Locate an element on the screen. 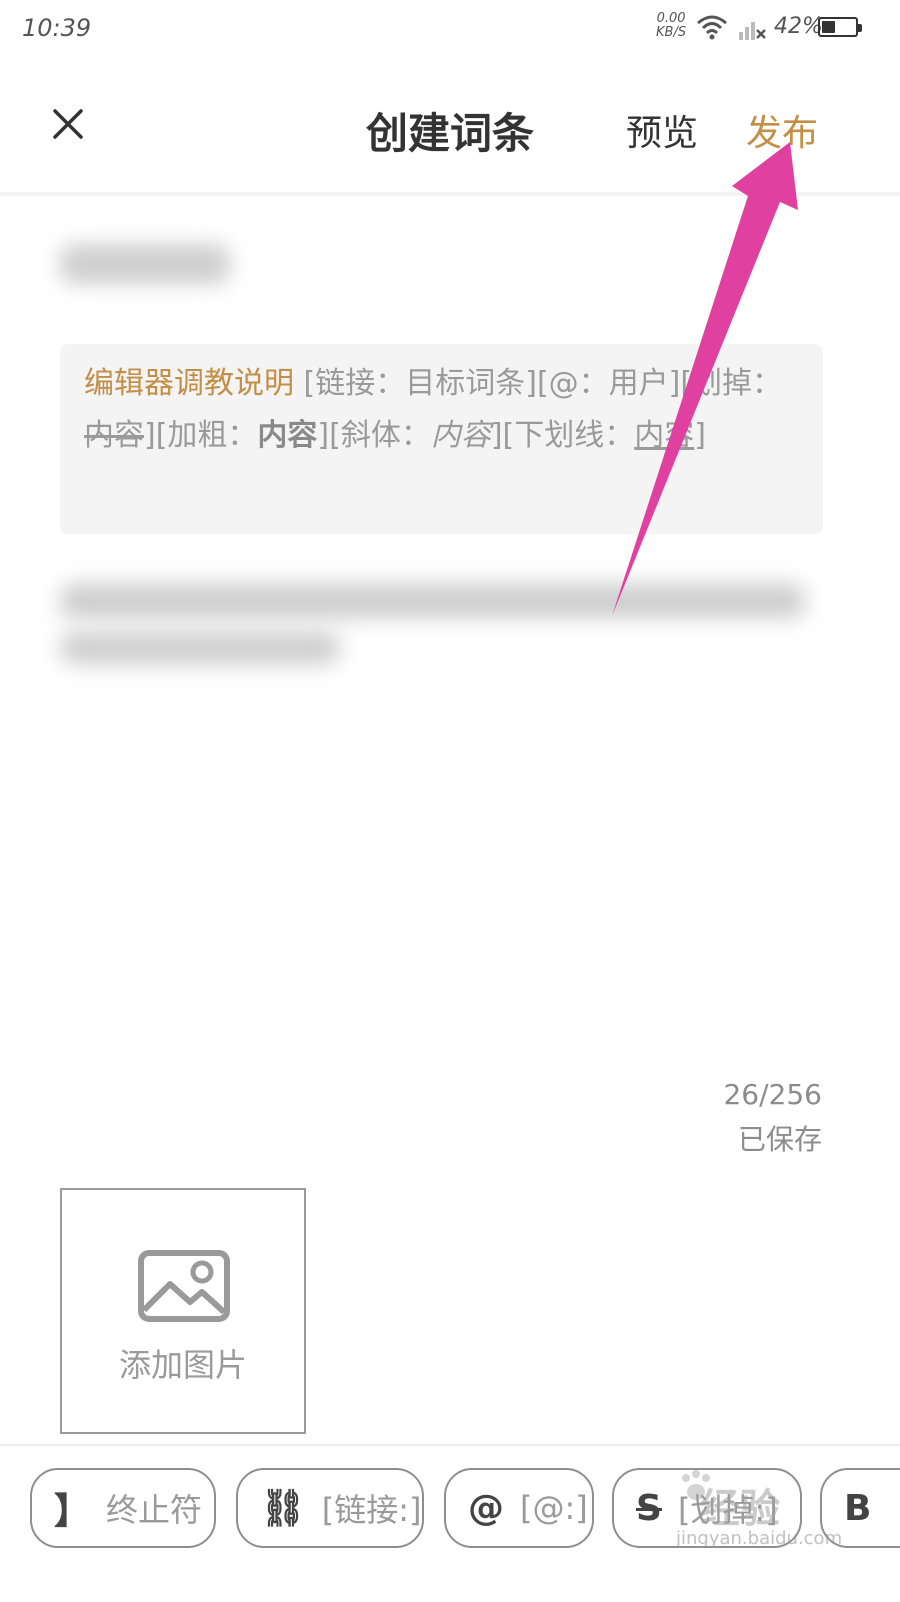 The height and width of the screenshot is (1602, 900). status-bar: 10:39 0.00 KB/S 42% is located at coordinates (450, 31).